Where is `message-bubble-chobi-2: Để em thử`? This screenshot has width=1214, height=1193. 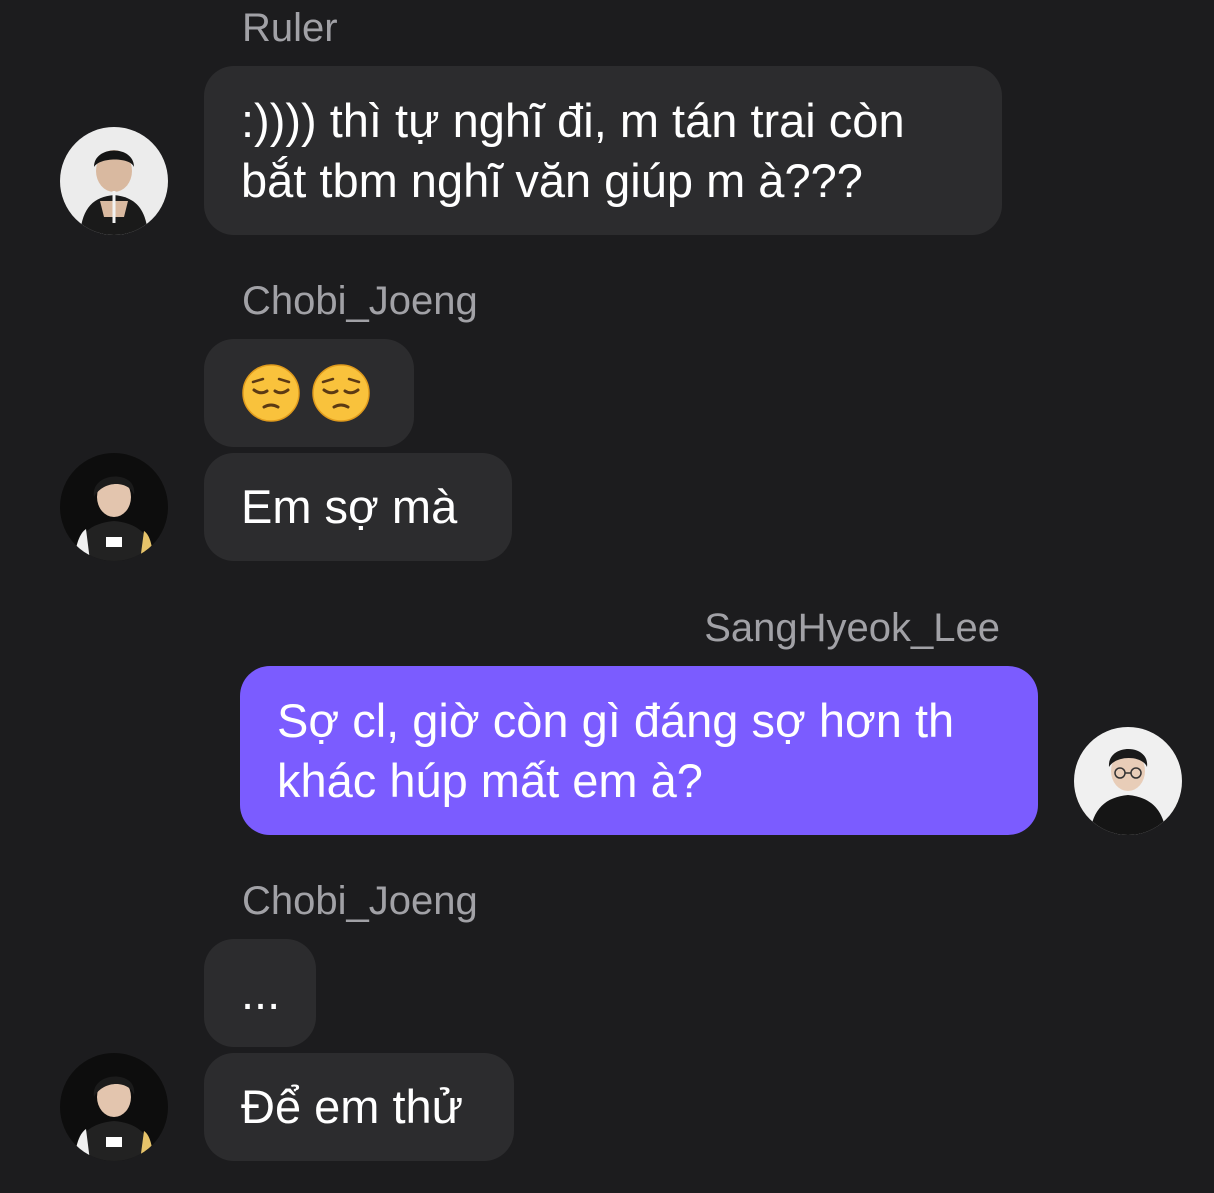
message-bubble-chobi-2: Để em thử is located at coordinates (359, 1107).